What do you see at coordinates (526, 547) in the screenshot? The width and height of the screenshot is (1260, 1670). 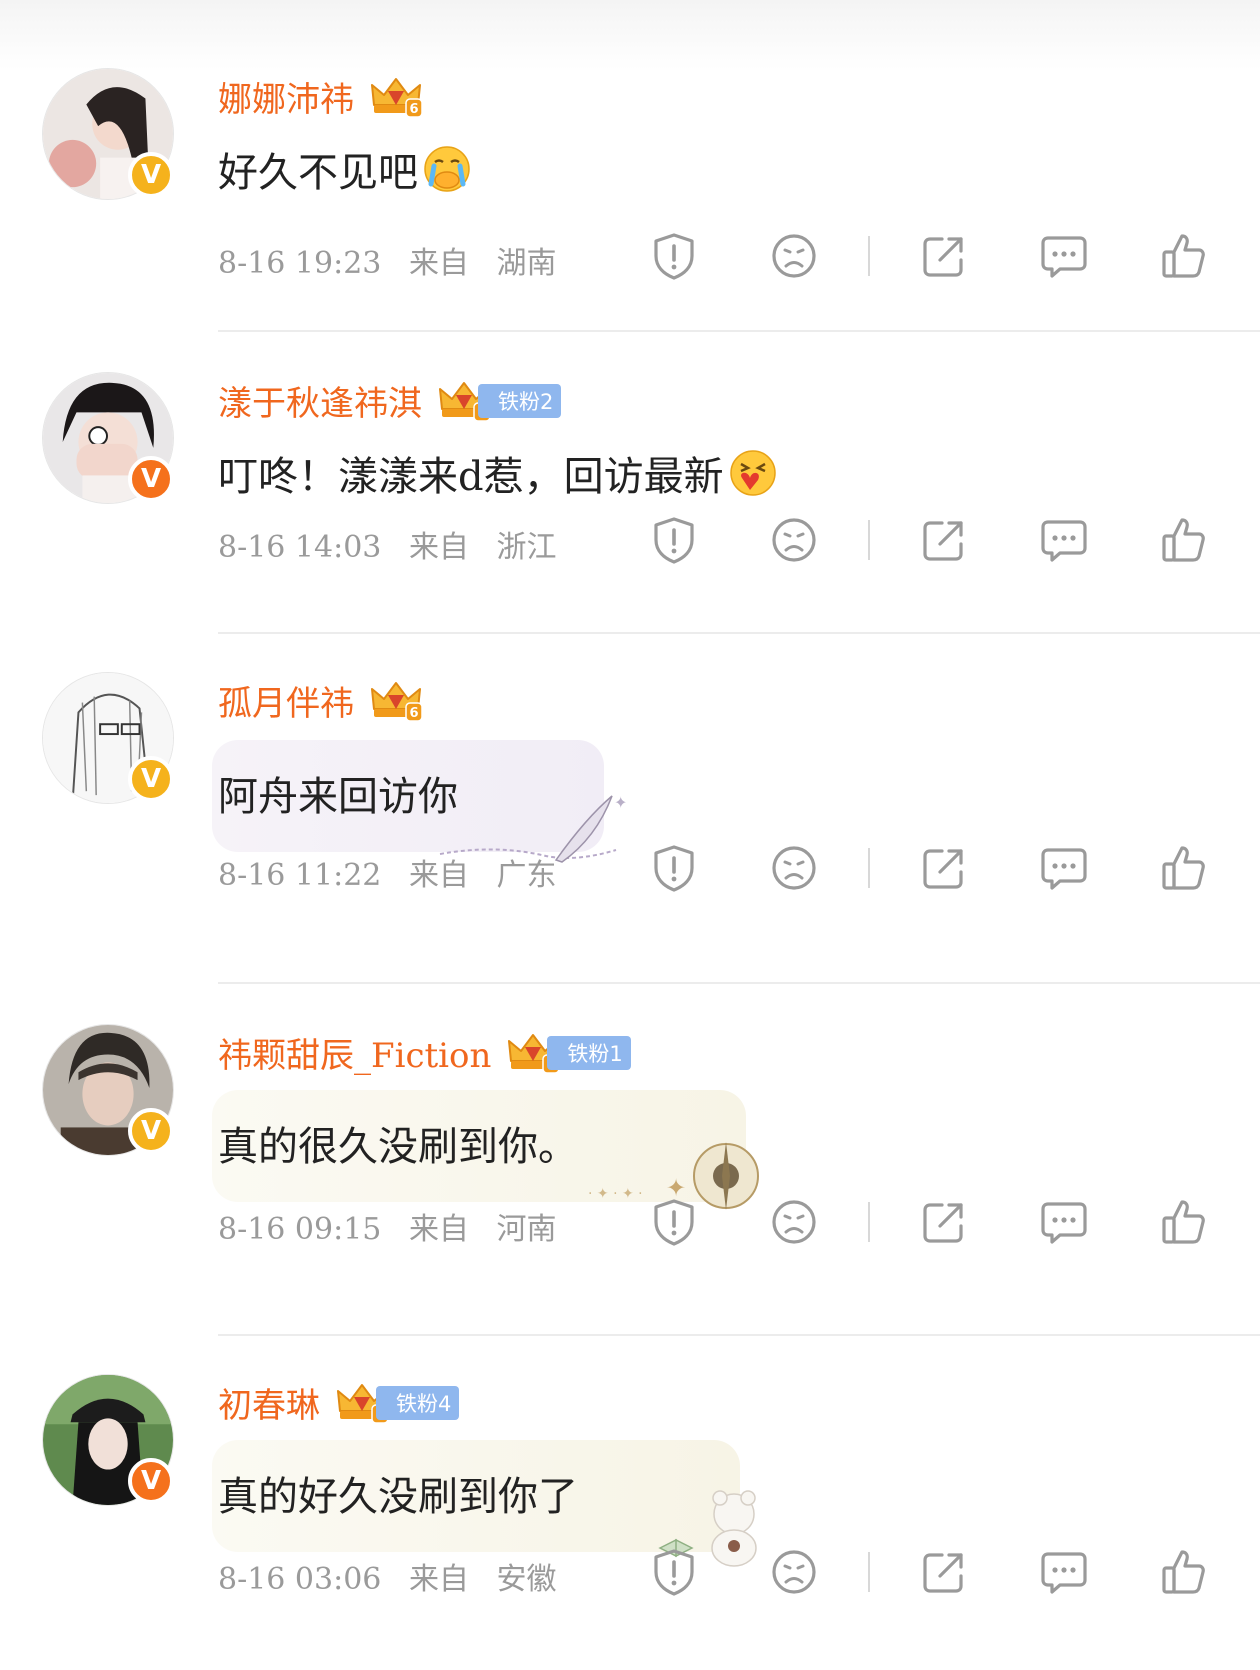 I see `location: 浙江` at bounding box center [526, 547].